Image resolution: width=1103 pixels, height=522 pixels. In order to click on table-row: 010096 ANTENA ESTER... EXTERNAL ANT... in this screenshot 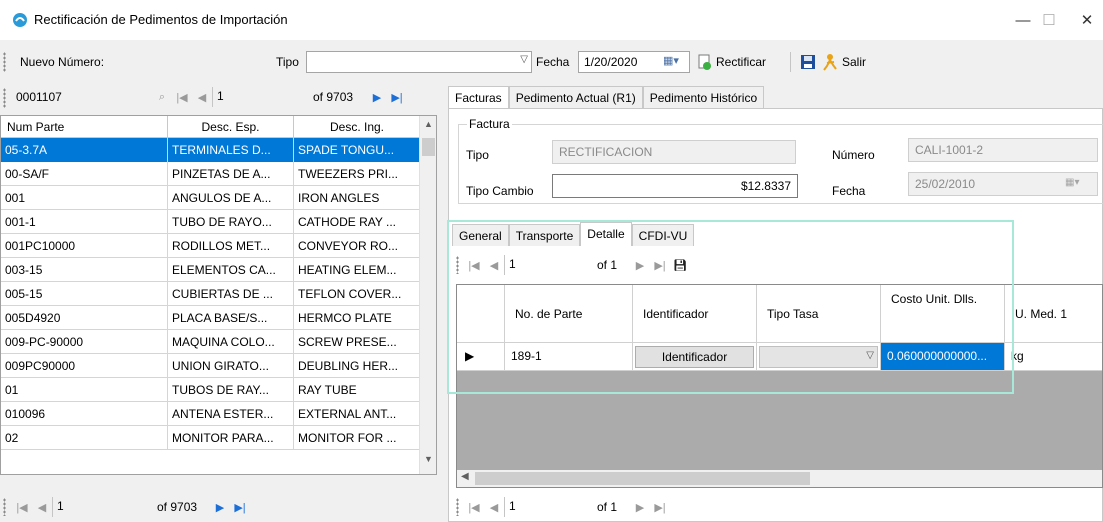, I will do `click(211, 414)`.